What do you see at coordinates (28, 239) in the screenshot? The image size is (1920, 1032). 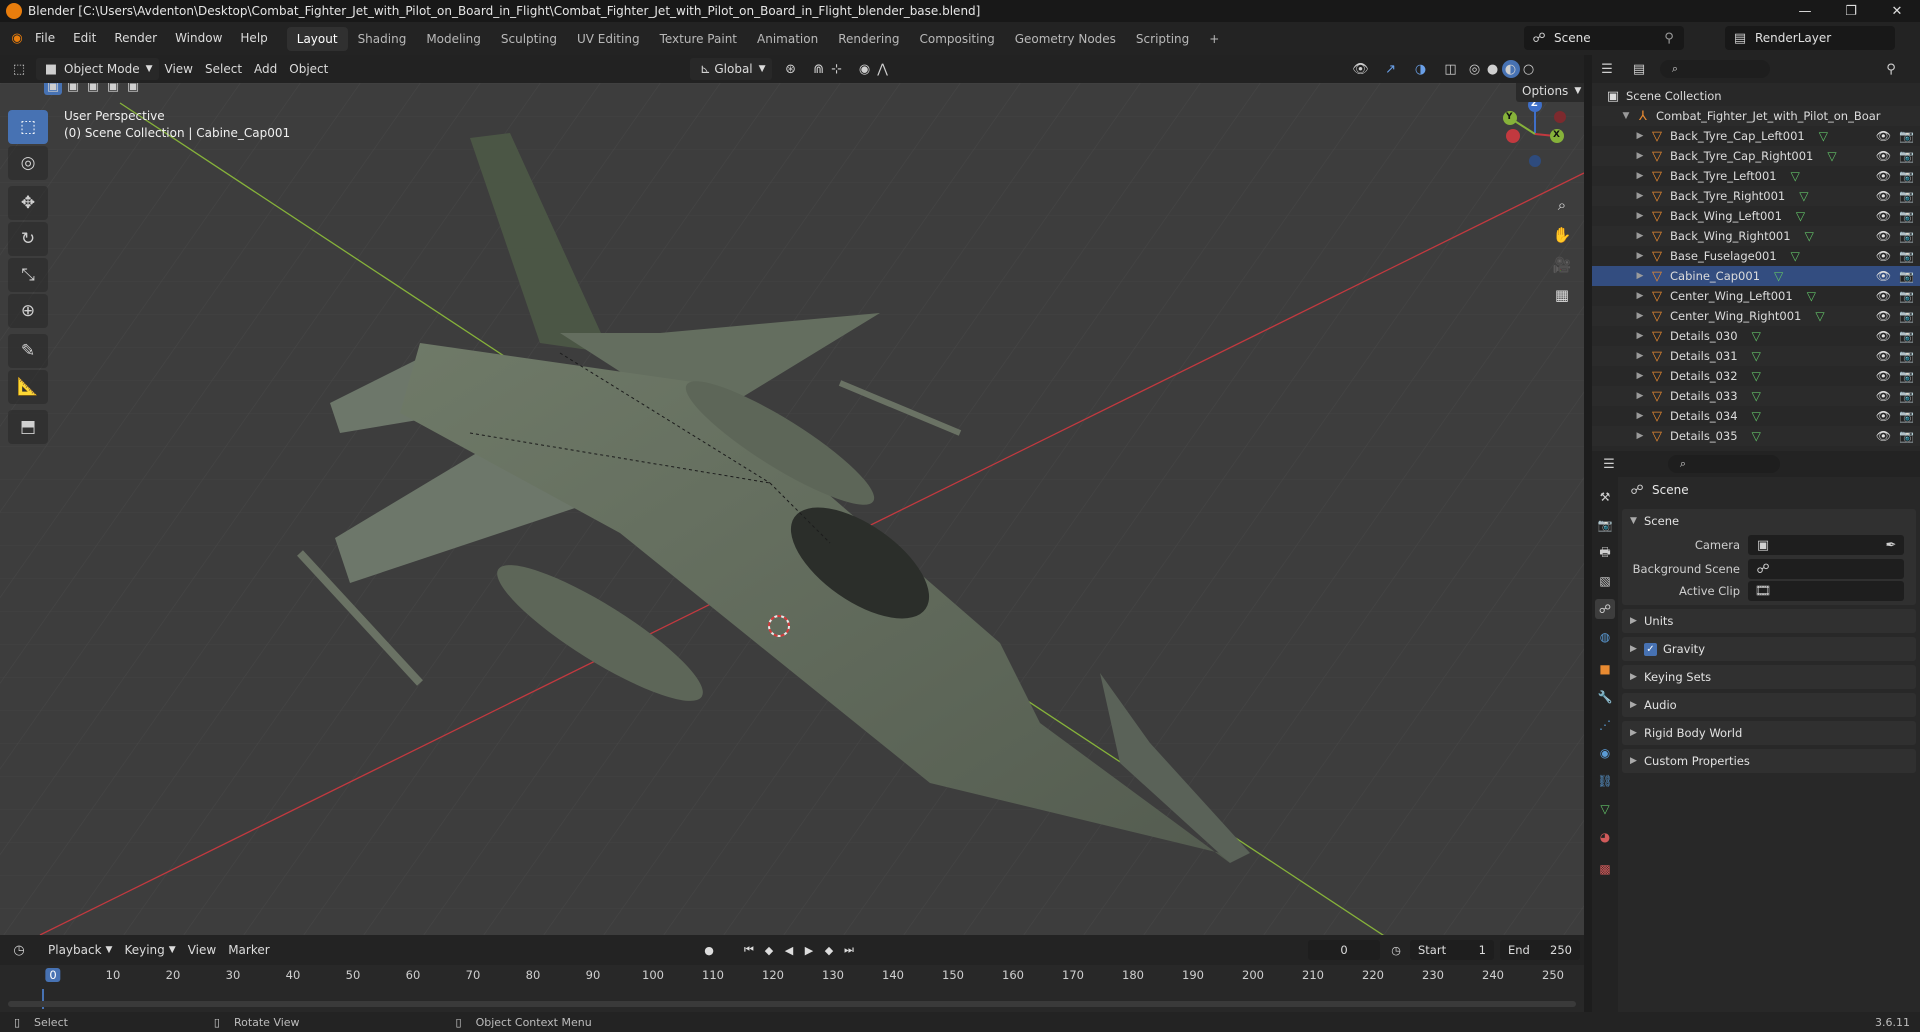 I see `rotate-tool-icon: ↻` at bounding box center [28, 239].